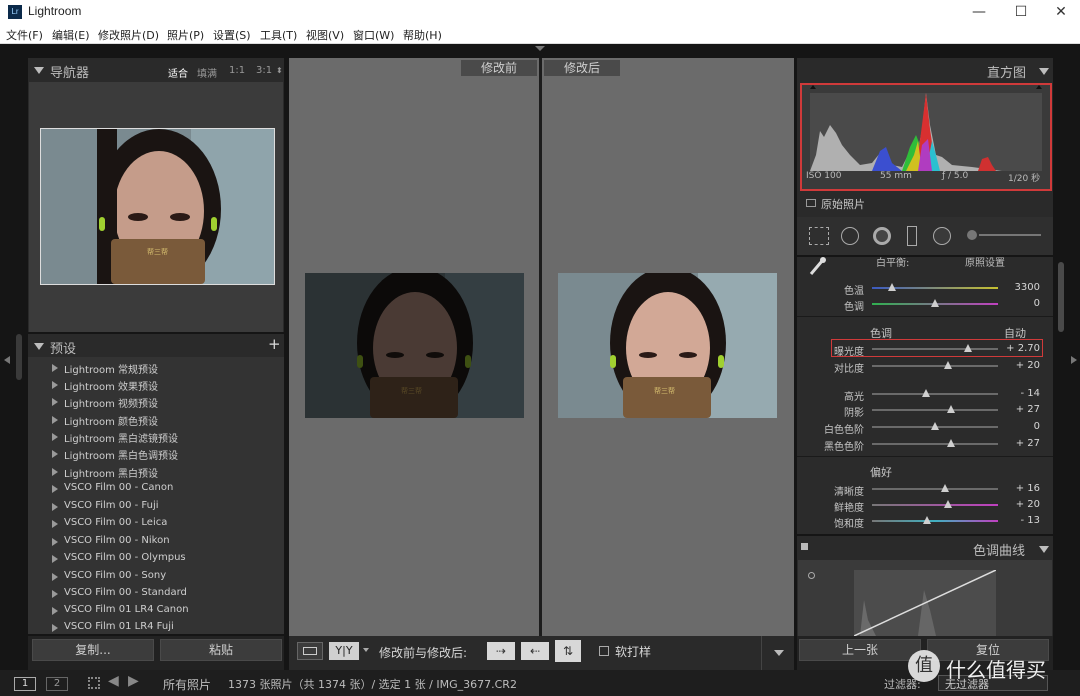 The height and width of the screenshot is (696, 1080). I want to click on after-photo: 帮三帮, so click(667, 345).